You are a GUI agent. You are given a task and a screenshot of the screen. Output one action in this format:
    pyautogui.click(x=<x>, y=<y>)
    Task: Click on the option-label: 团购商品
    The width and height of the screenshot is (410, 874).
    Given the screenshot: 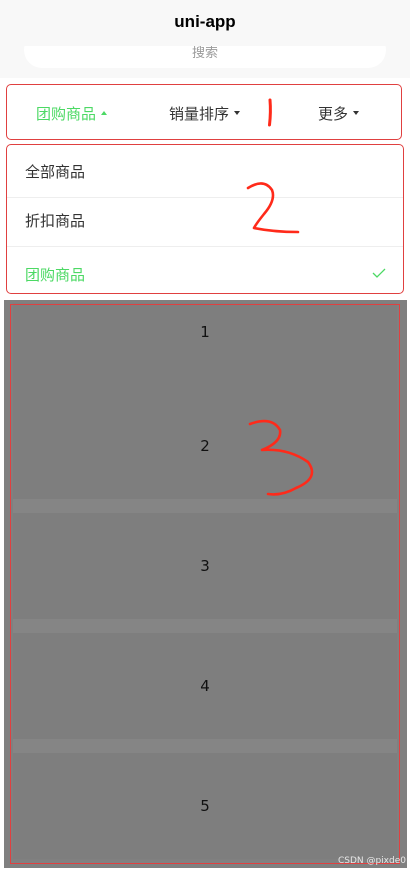 What is the action you would take?
    pyautogui.click(x=55, y=275)
    